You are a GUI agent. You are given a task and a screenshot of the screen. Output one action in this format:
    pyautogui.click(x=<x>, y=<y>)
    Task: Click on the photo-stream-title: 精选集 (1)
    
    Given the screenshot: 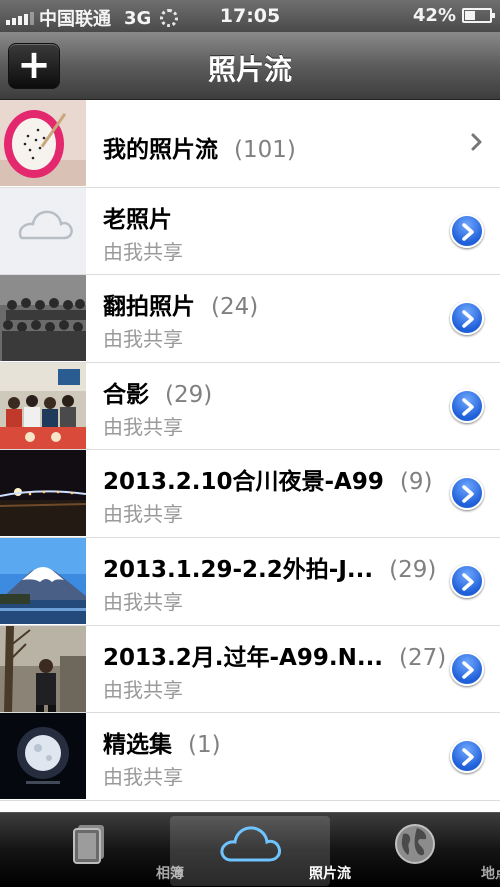 What is the action you would take?
    pyautogui.click(x=162, y=742)
    